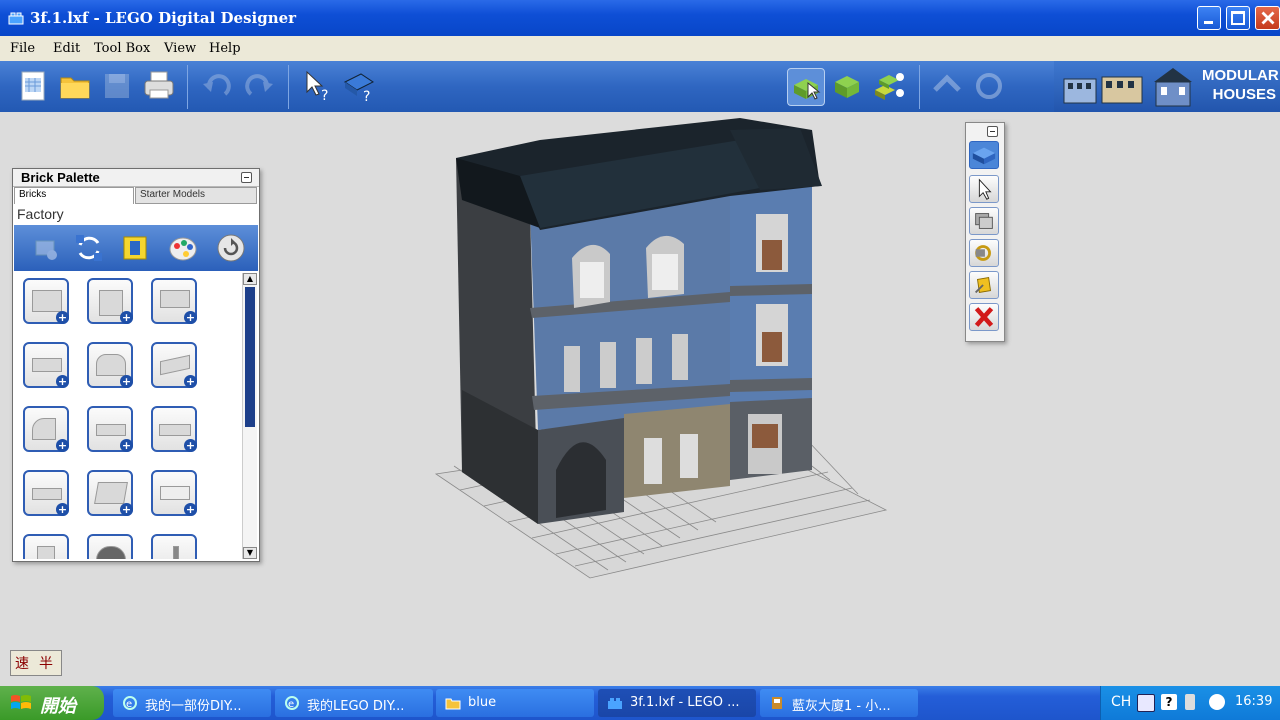 This screenshot has height=720, width=1280. I want to click on maximize-icon, so click(1238, 18).